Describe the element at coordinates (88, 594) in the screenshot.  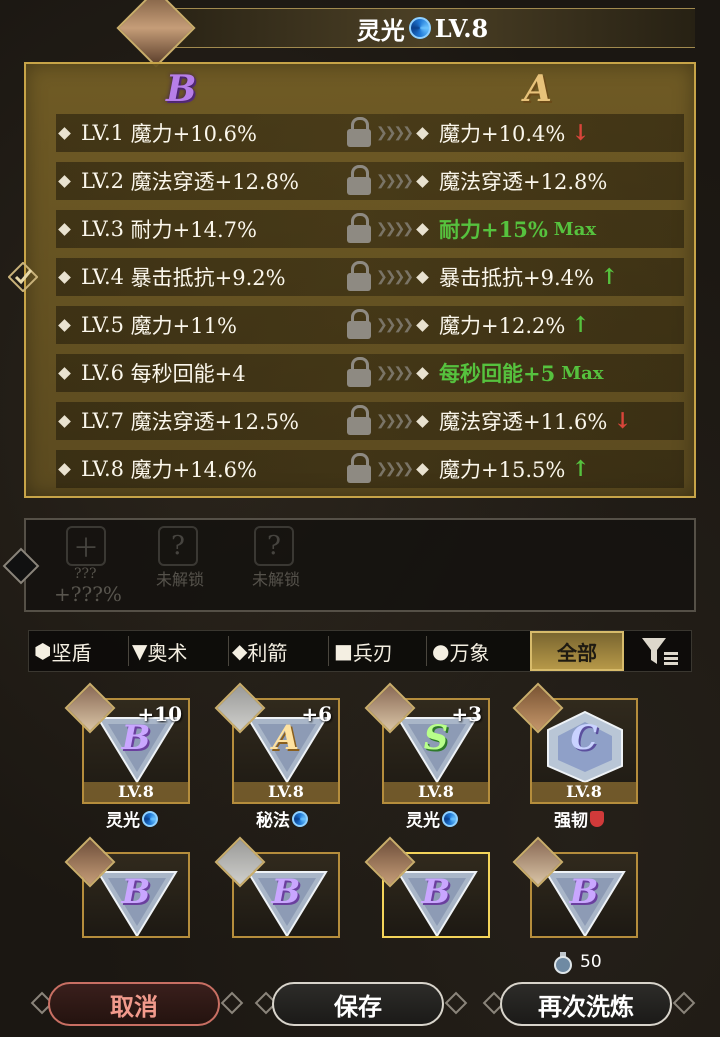
I see `slot1-value: +???%` at that location.